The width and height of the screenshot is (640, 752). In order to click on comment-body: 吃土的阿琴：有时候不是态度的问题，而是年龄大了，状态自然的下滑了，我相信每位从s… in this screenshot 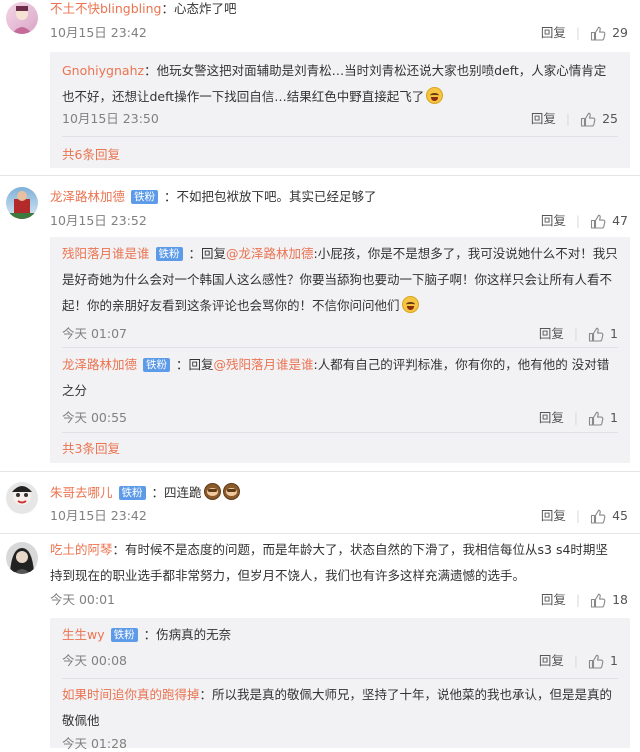, I will do `click(335, 563)`.